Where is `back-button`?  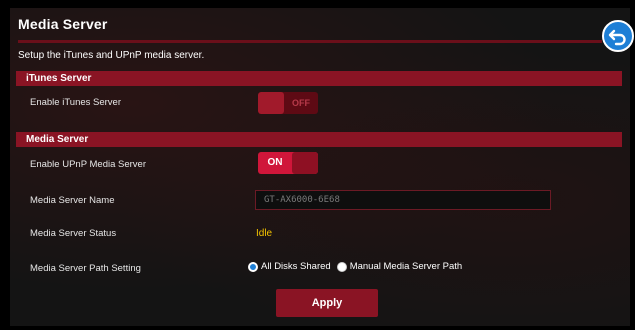 back-button is located at coordinates (618, 36).